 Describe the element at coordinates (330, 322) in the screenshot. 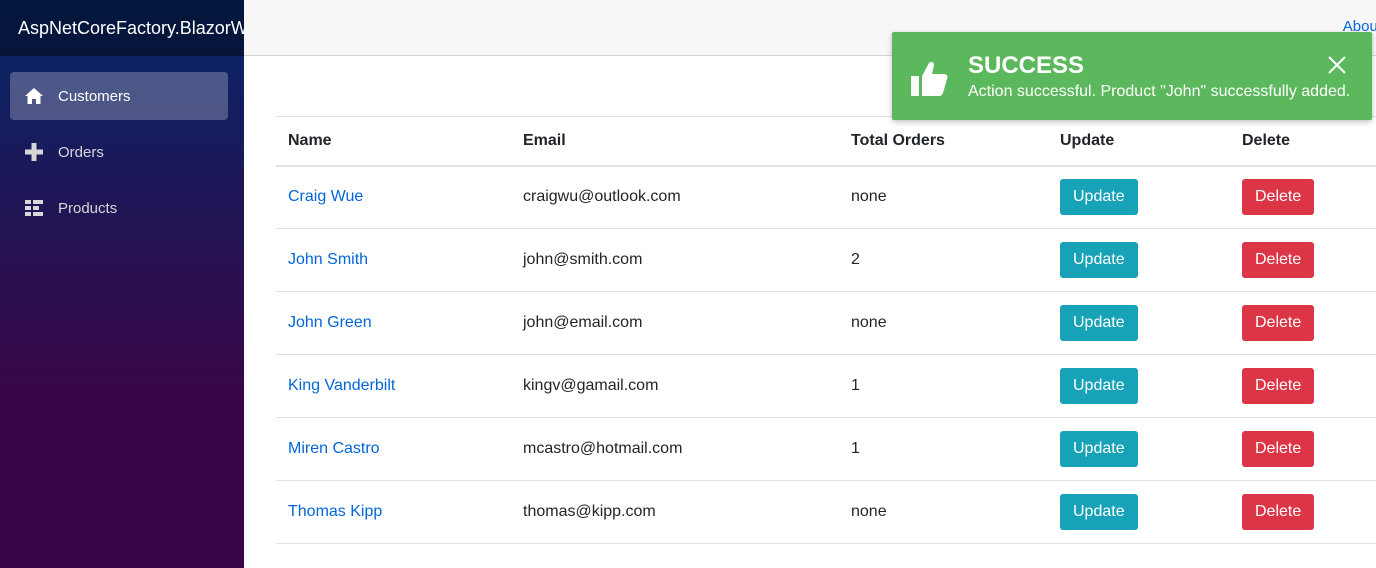

I see `customer-name-link: John Green` at that location.